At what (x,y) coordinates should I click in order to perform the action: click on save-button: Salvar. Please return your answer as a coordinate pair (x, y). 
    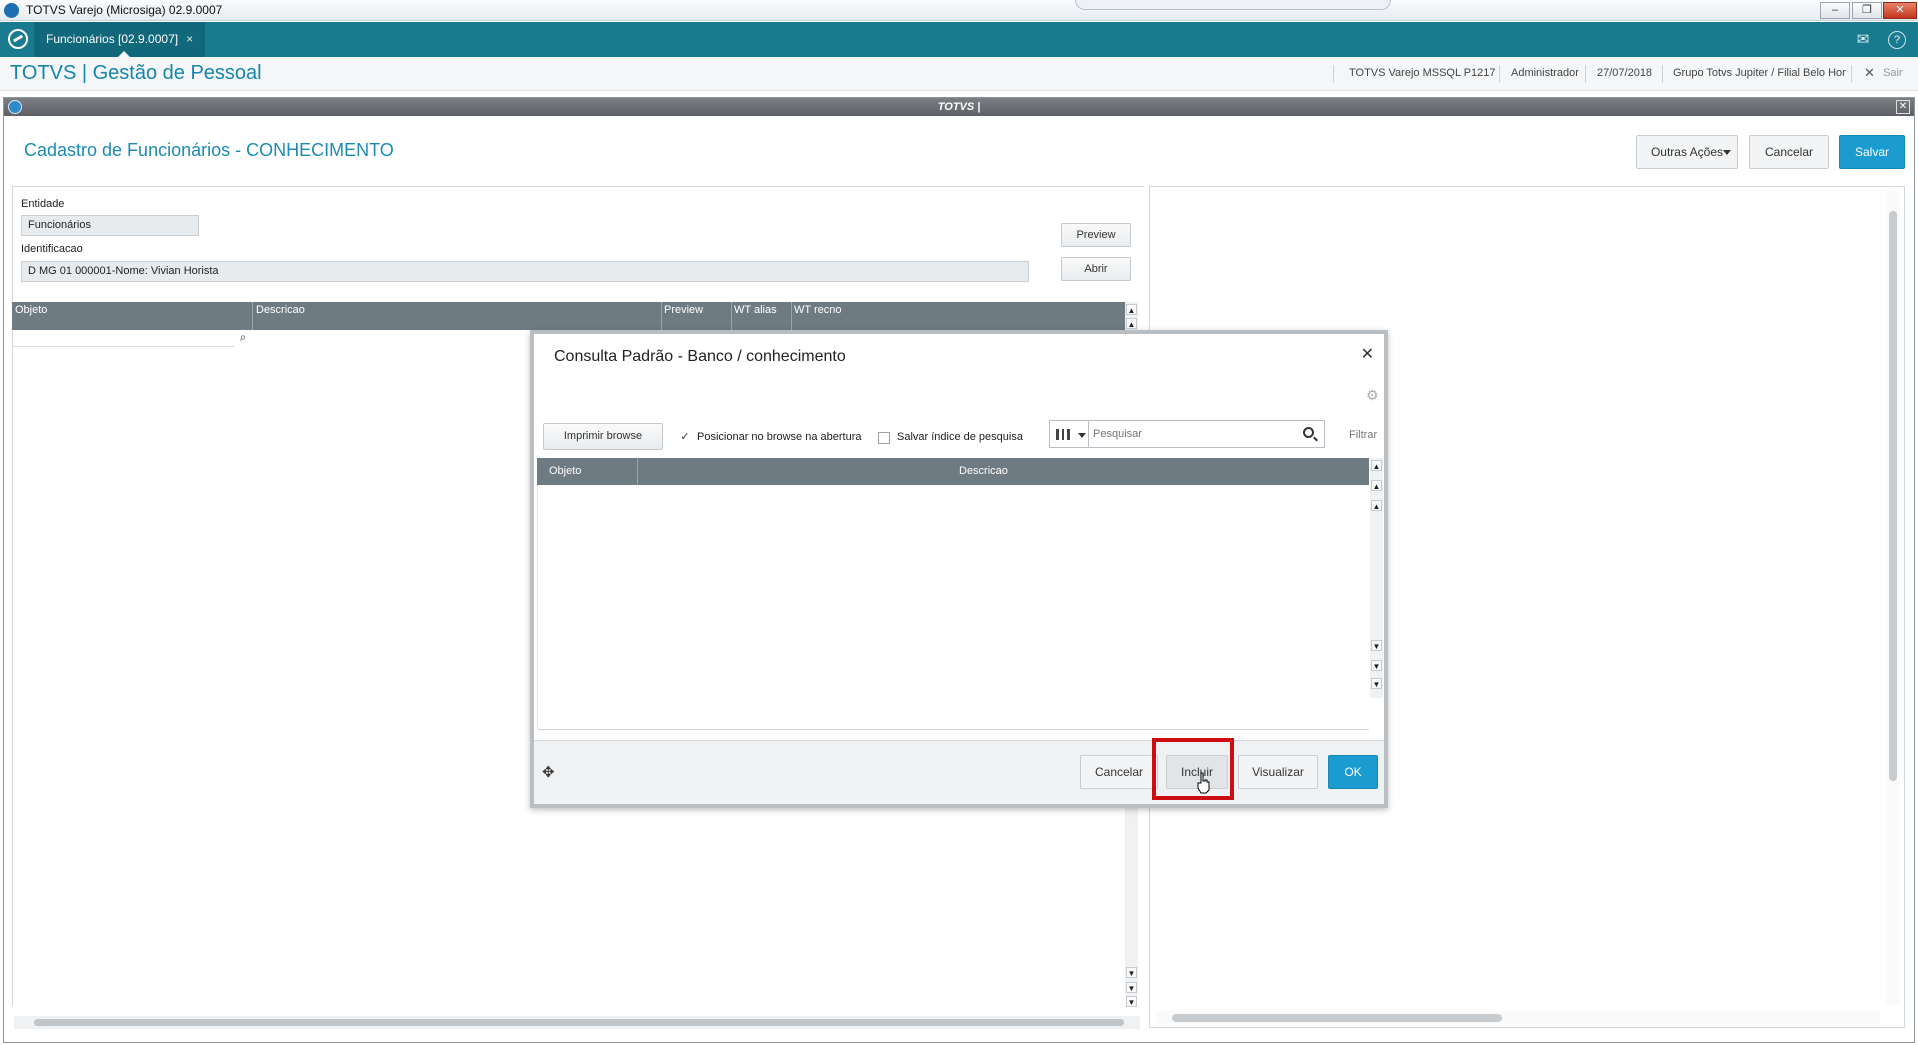
    Looking at the image, I should click on (1872, 152).